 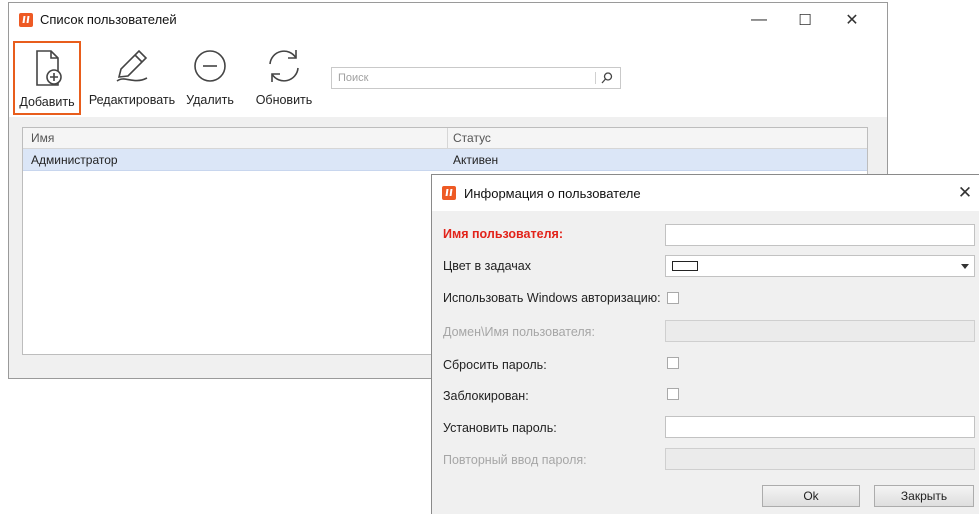 I want to click on chevron-down-icon, so click(x=965, y=266).